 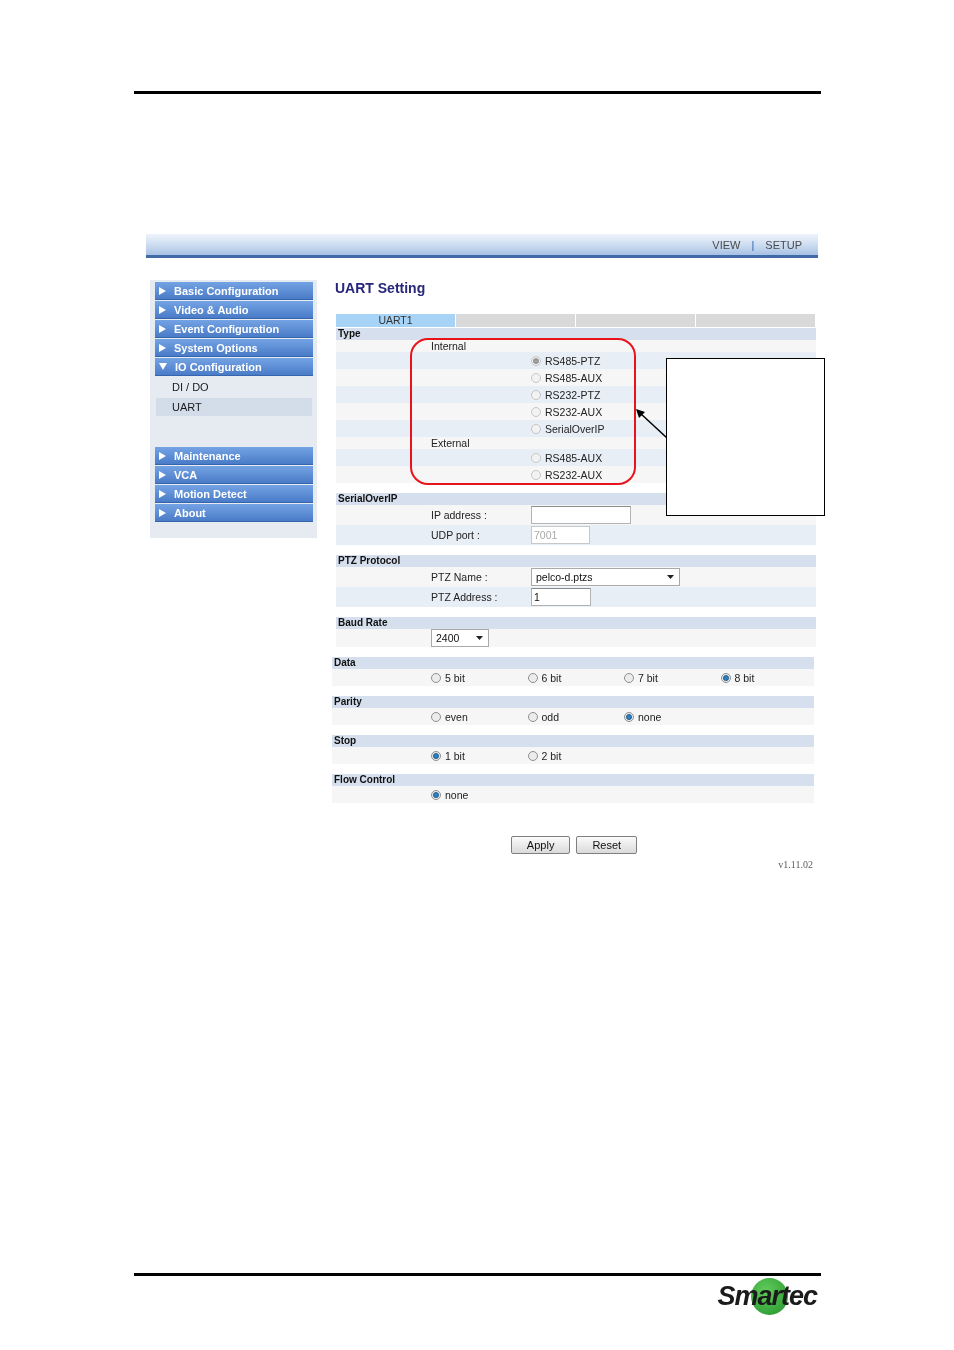 What do you see at coordinates (455, 677) in the screenshot?
I see `option-label: 5 bit` at bounding box center [455, 677].